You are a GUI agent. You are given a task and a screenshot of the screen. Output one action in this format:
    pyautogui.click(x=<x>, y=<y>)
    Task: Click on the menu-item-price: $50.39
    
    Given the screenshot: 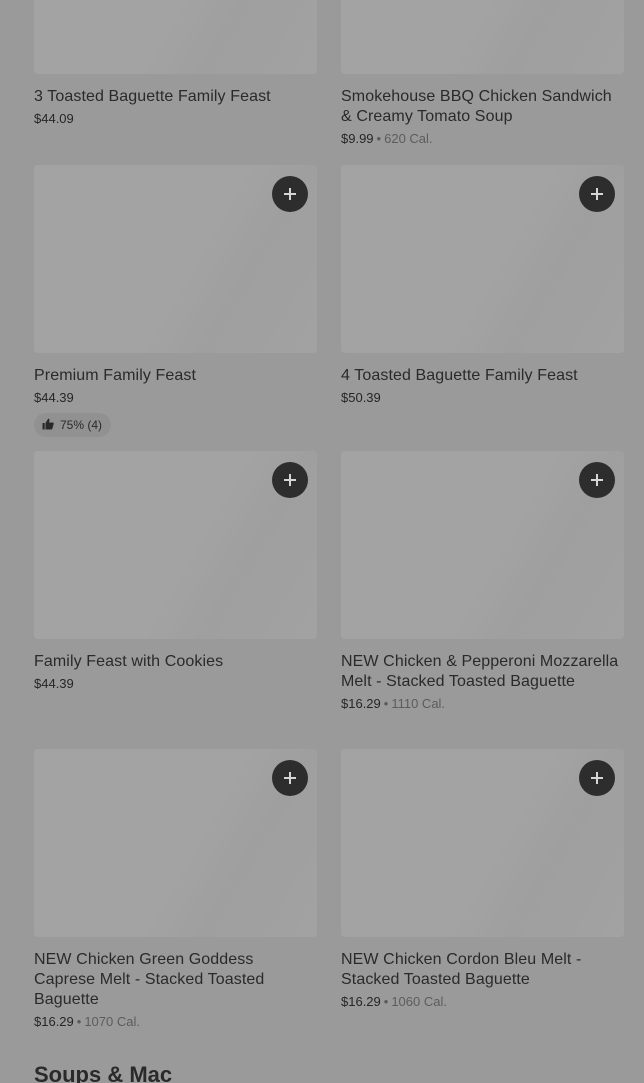 What is the action you would take?
    pyautogui.click(x=361, y=397)
    